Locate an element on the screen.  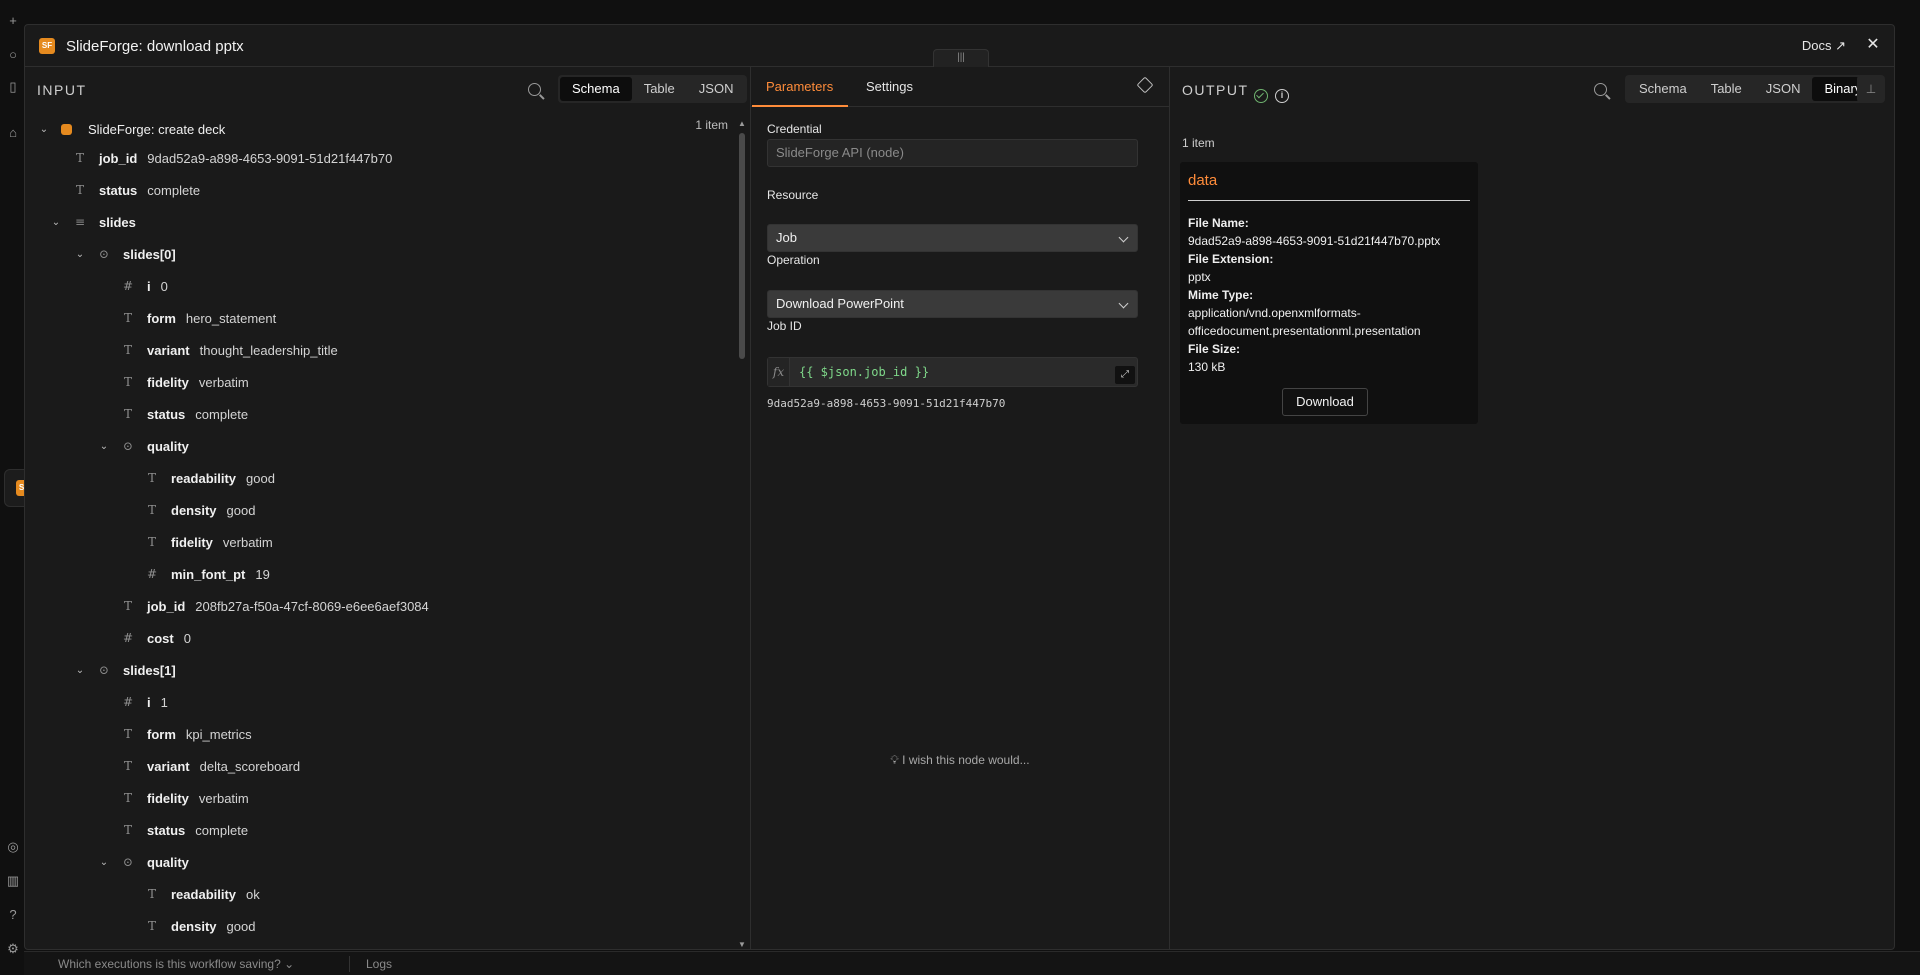
pin-icon: ⊥ is located at coordinates (1871, 89).